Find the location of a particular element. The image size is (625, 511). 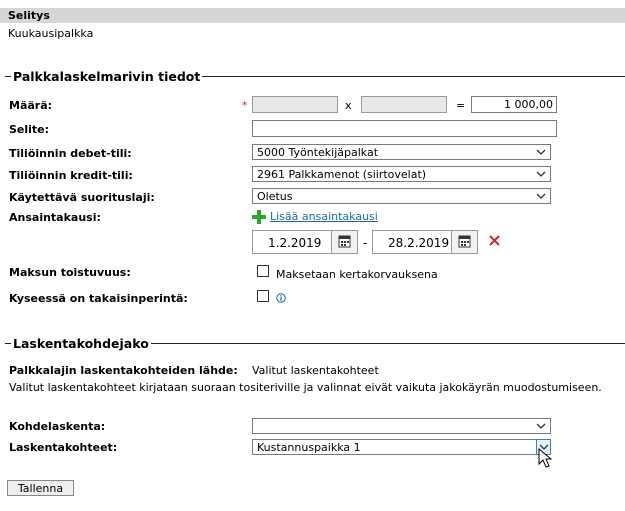

delete-icon is located at coordinates (494, 240).